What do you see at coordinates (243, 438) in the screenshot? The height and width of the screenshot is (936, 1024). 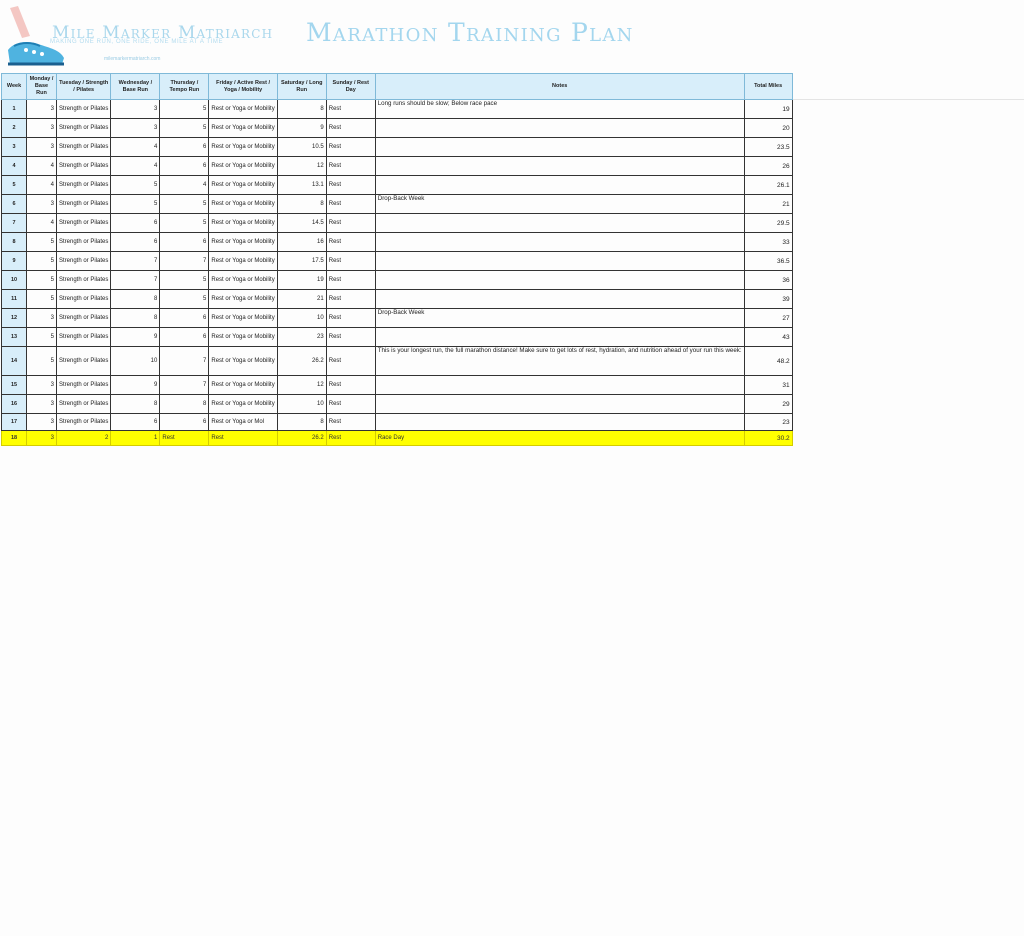 I see `friday-cell: Rest` at bounding box center [243, 438].